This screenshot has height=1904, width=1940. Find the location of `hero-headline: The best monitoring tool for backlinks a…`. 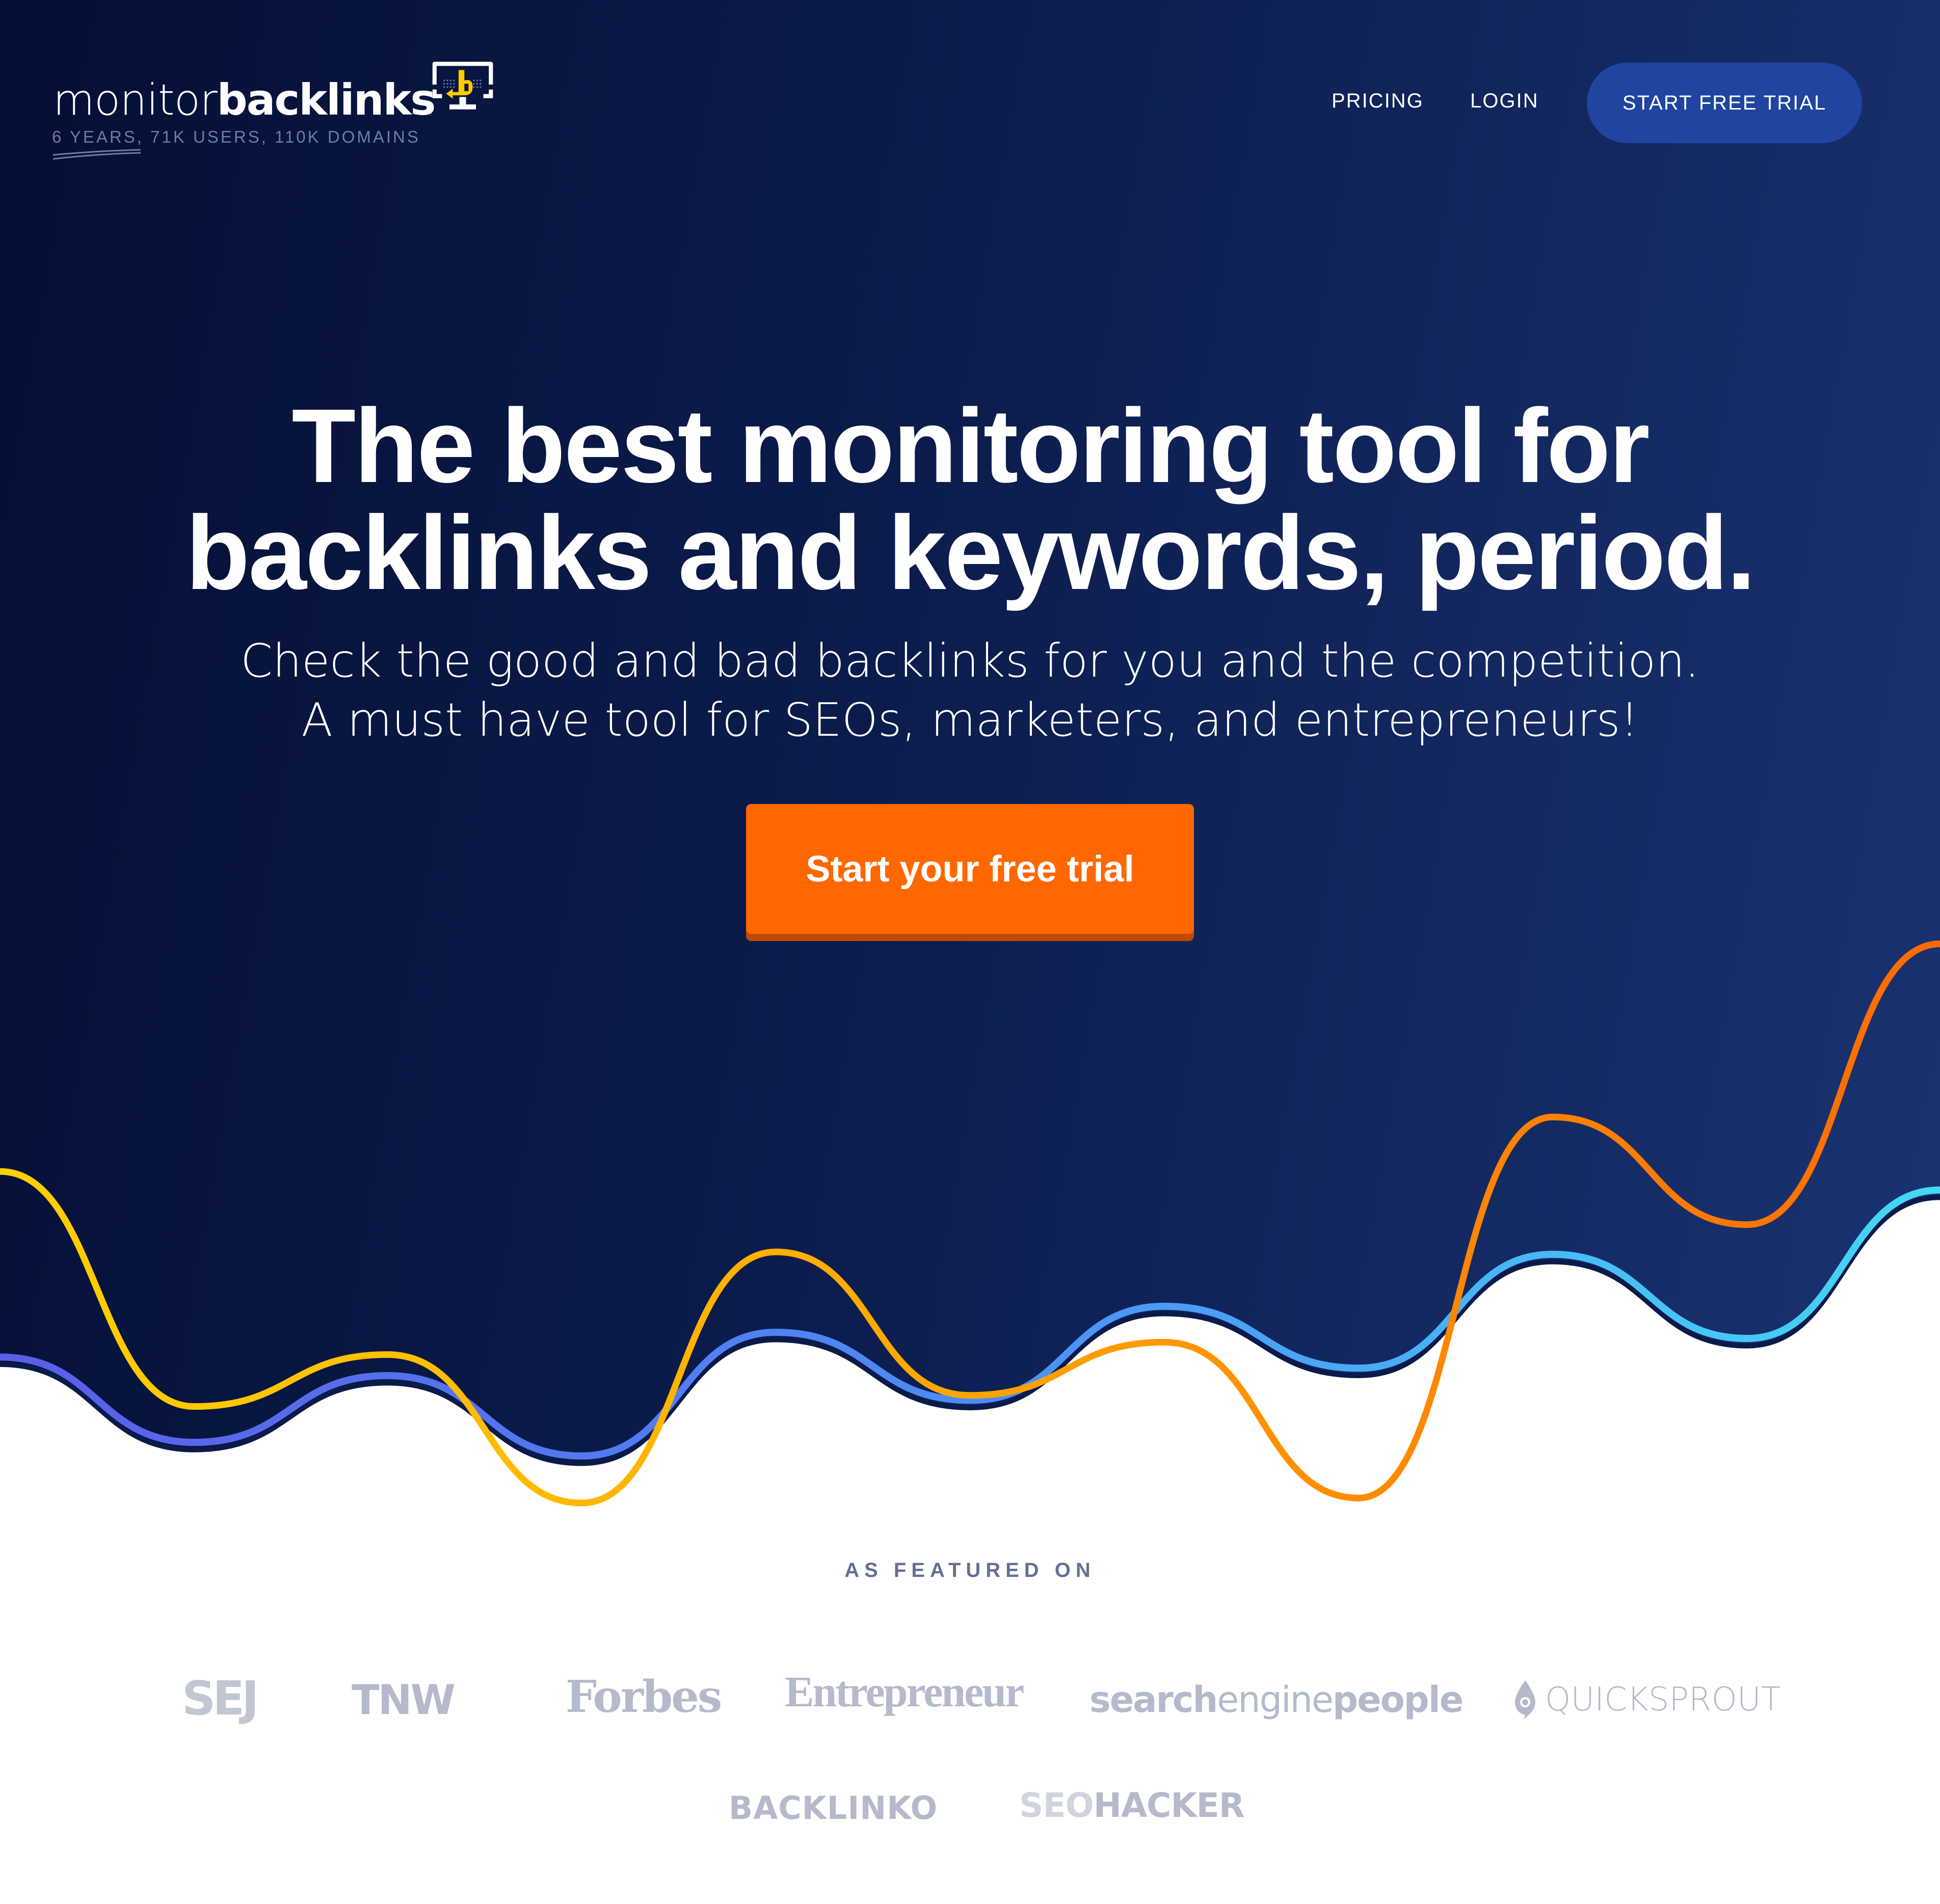

hero-headline: The best monitoring tool for backlinks a… is located at coordinates (970, 499).